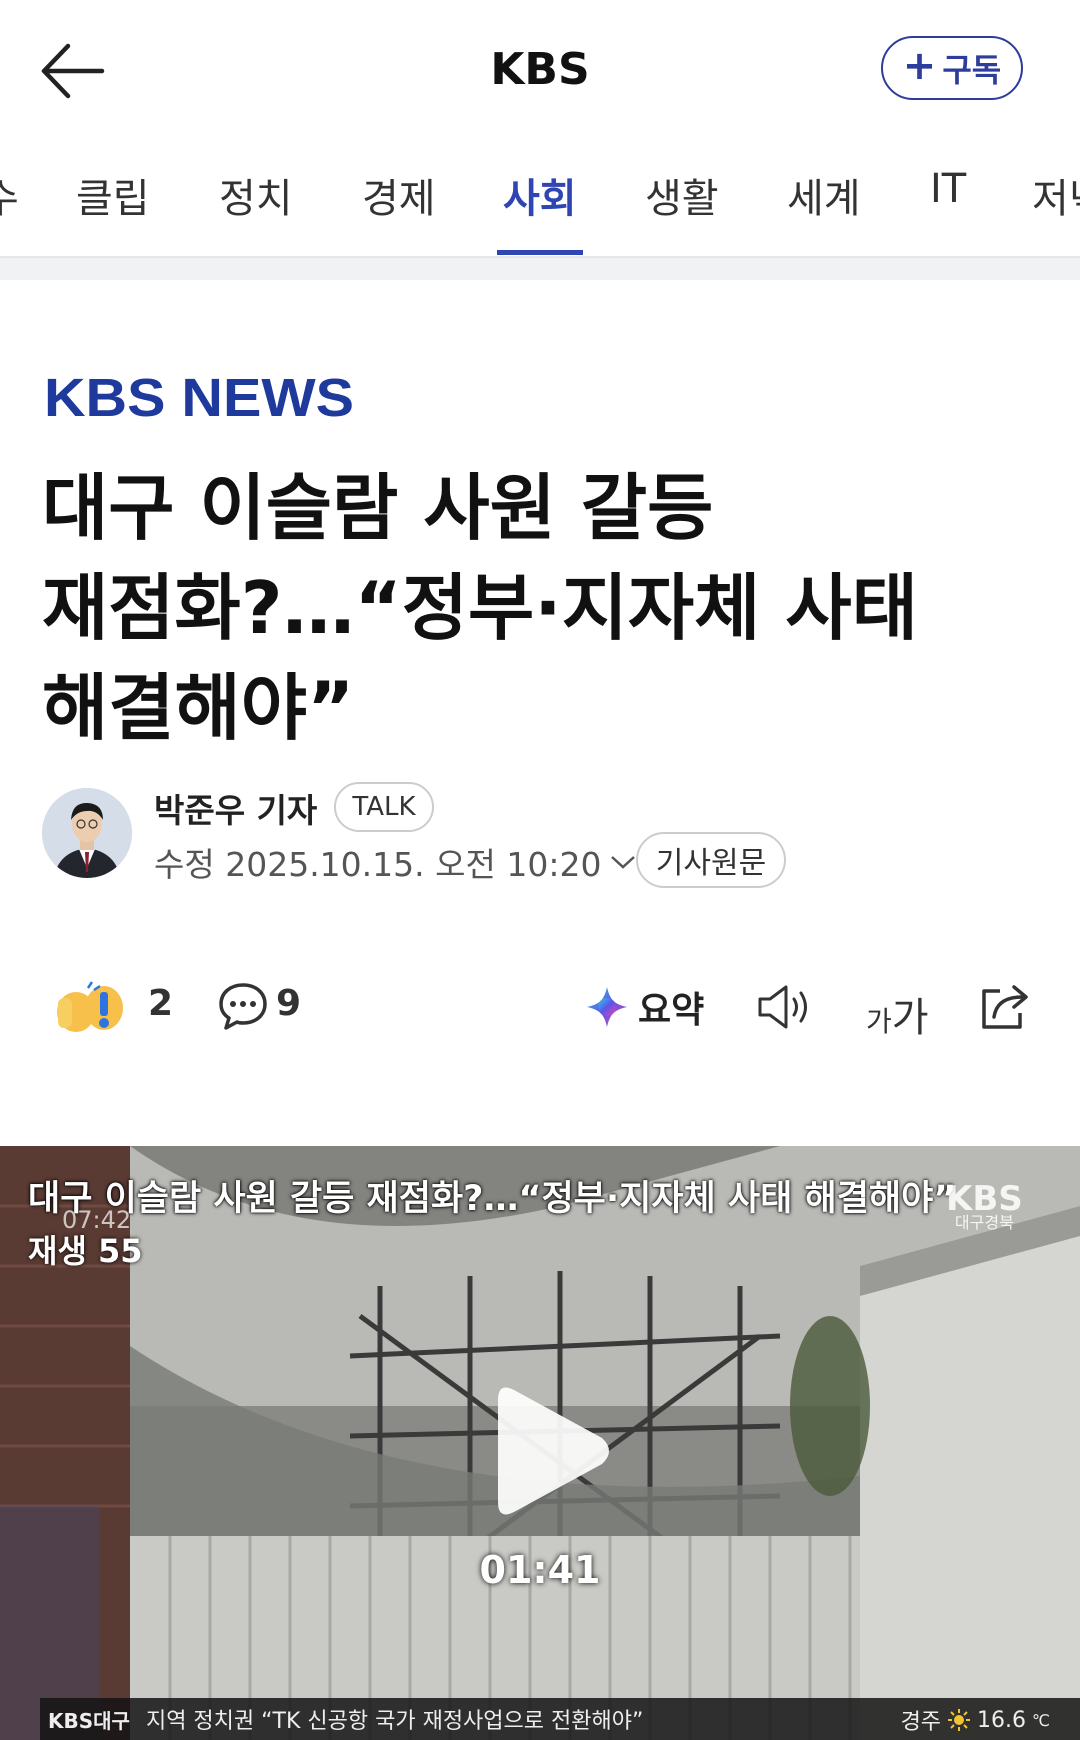 The height and width of the screenshot is (1740, 1080). Describe the element at coordinates (910, 1018) in the screenshot. I see `font-size-large: 가` at that location.